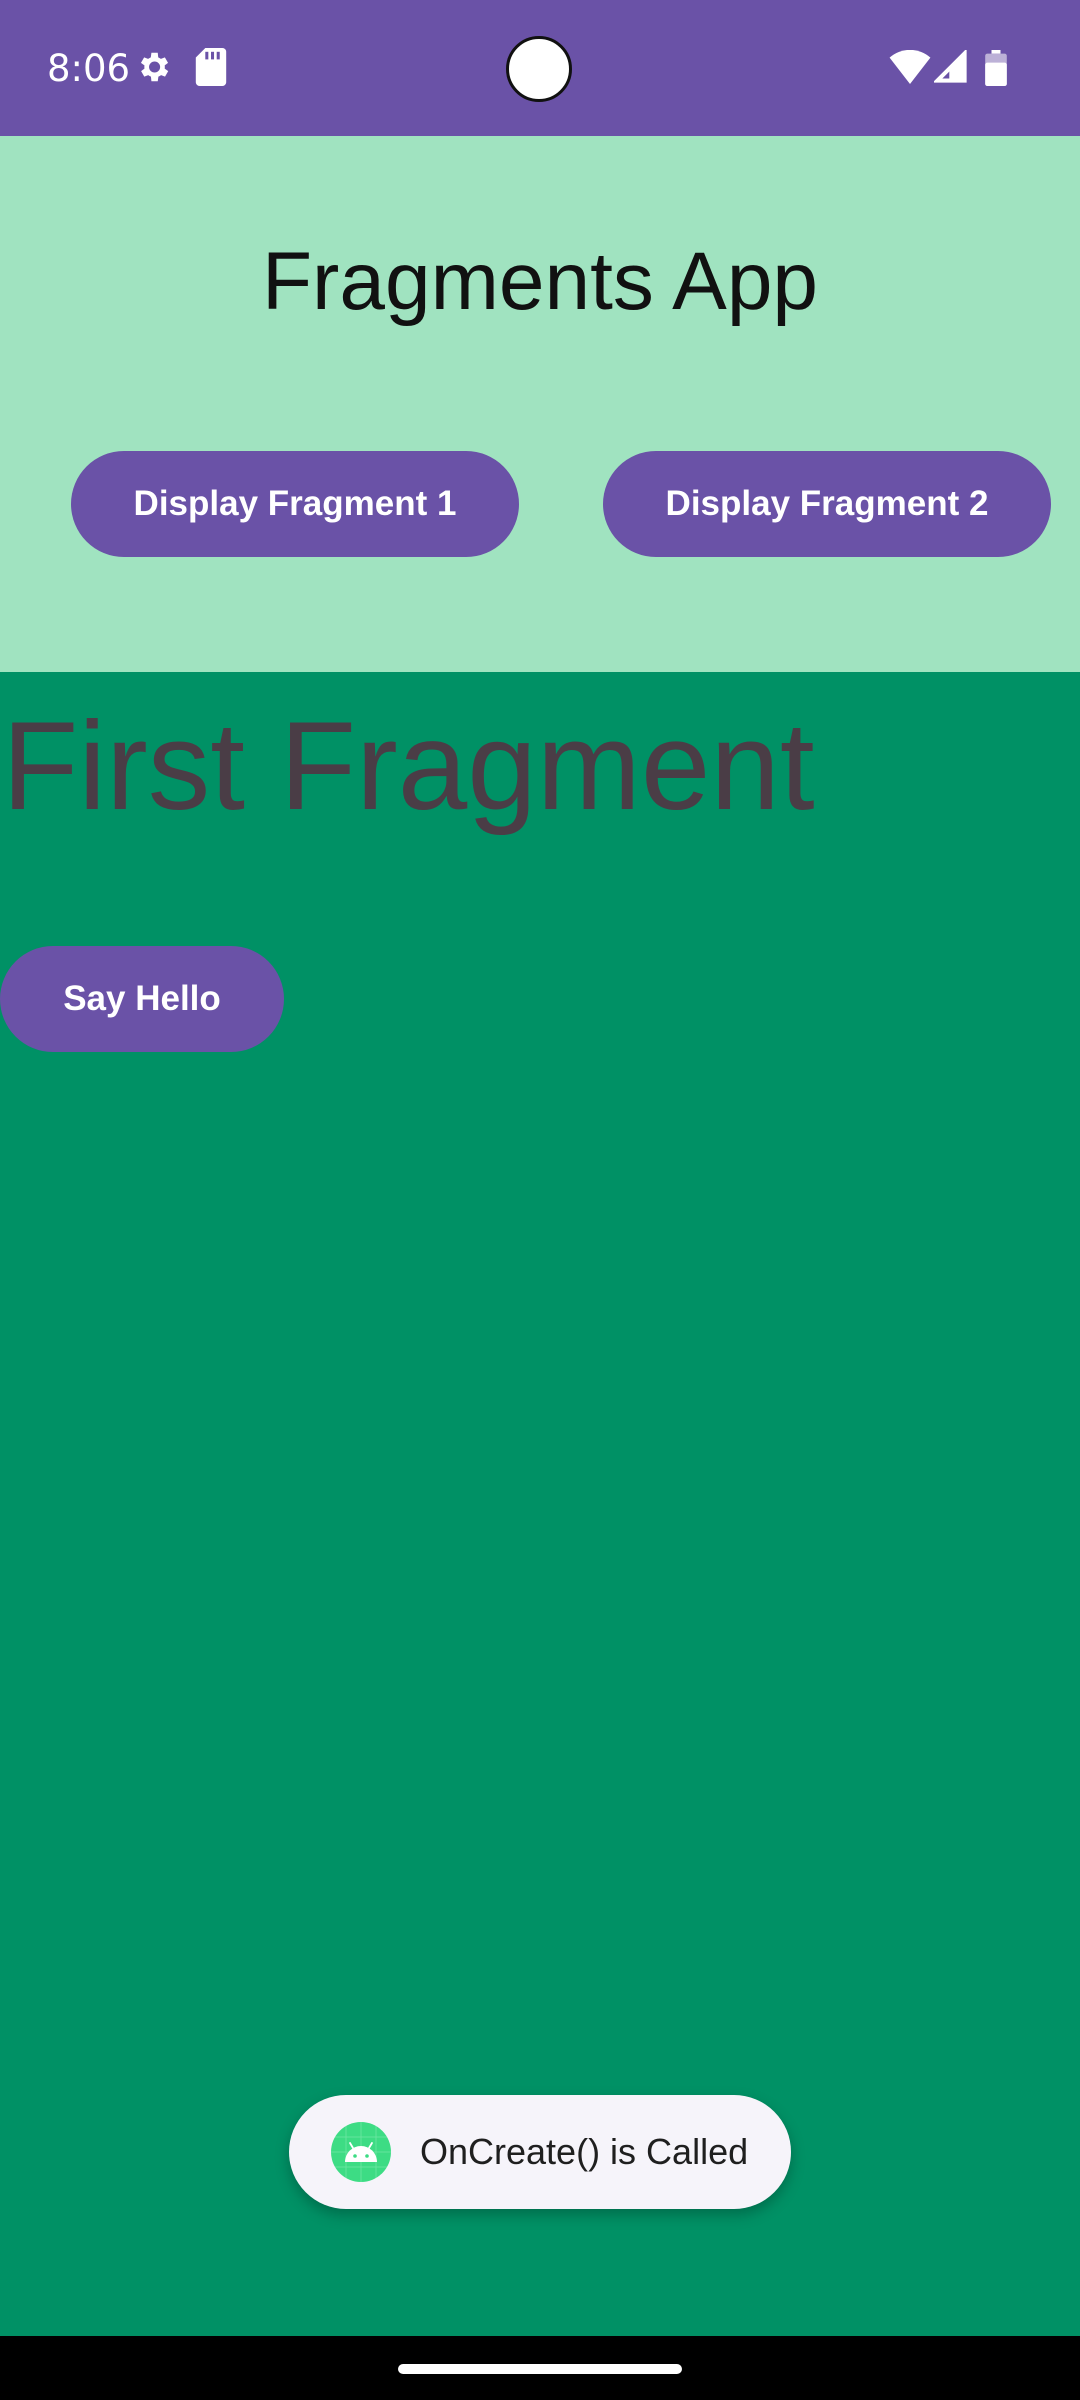 This screenshot has width=1080, height=2400. I want to click on toast-message: OnCreate() is Called, so click(584, 2151).